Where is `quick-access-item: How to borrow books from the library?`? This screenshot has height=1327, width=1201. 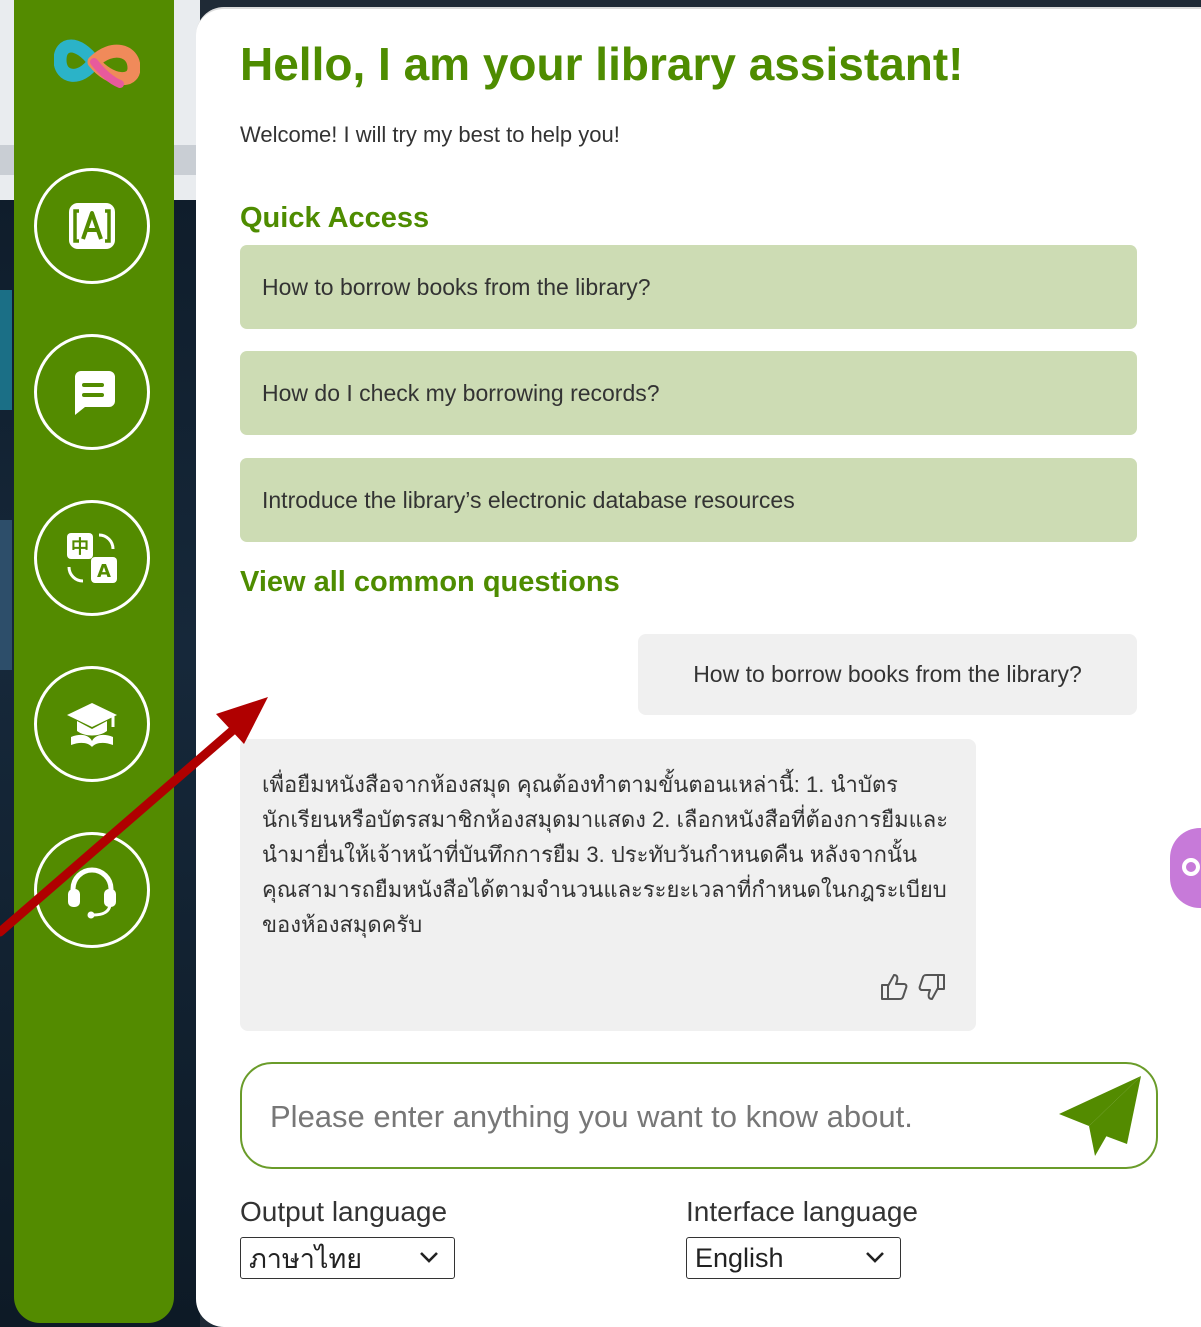 quick-access-item: How to borrow books from the library? is located at coordinates (688, 287).